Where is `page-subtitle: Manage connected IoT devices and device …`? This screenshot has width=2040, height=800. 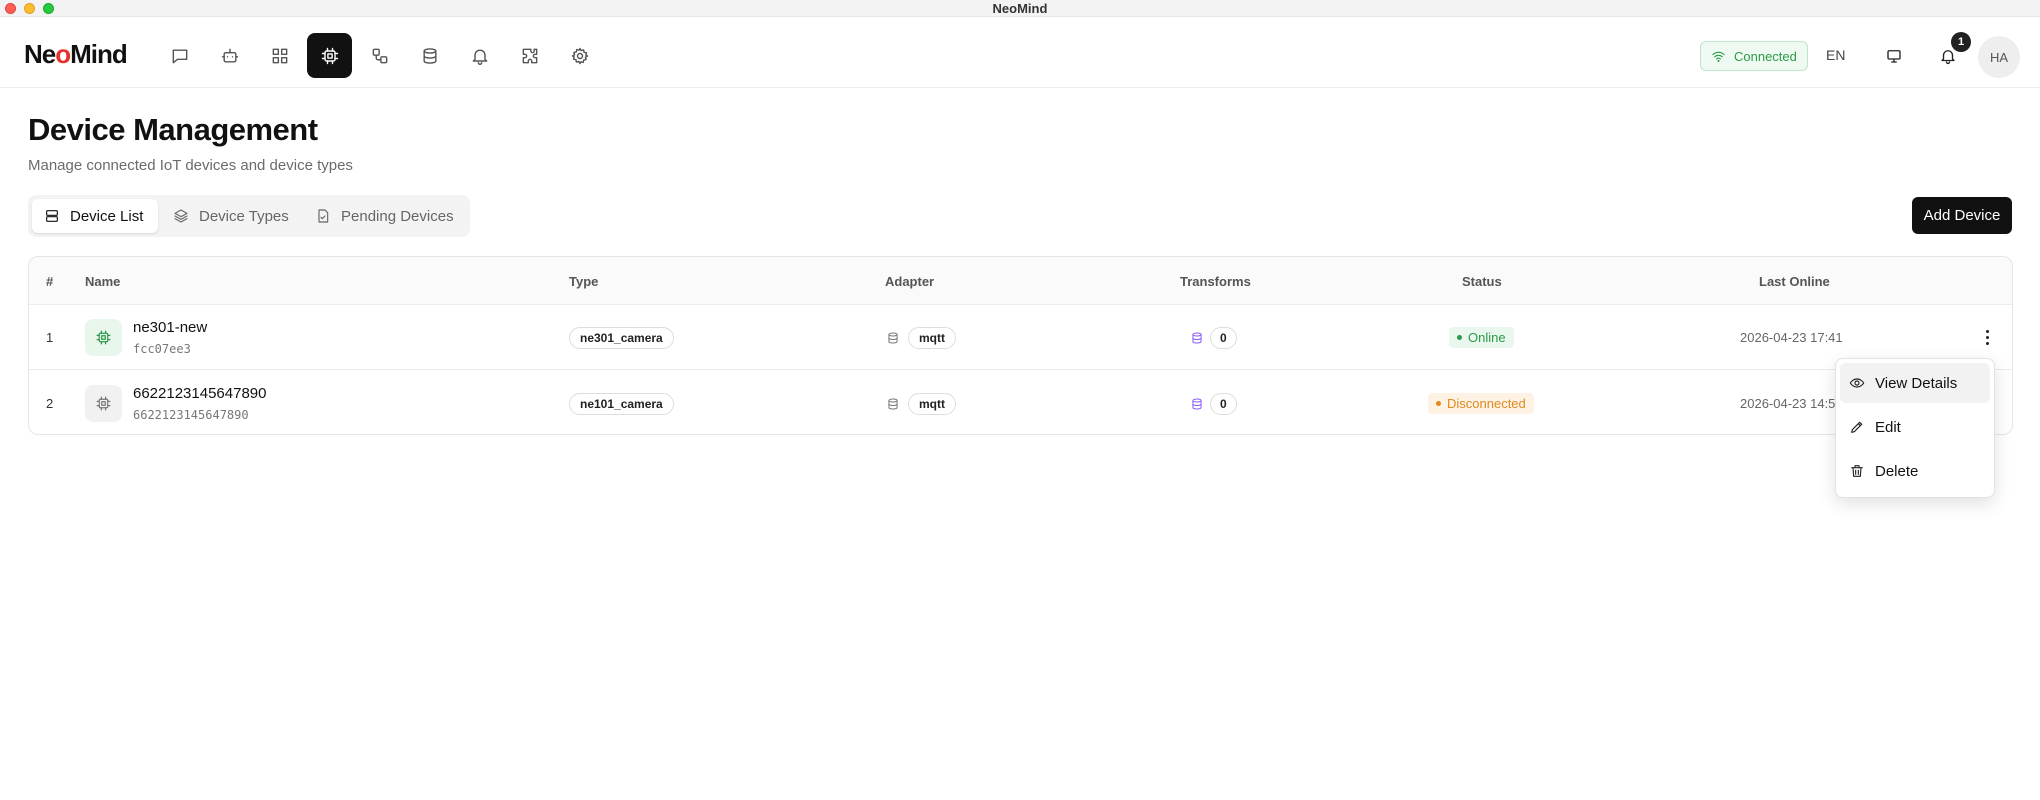 page-subtitle: Manage connected IoT devices and device … is located at coordinates (190, 165).